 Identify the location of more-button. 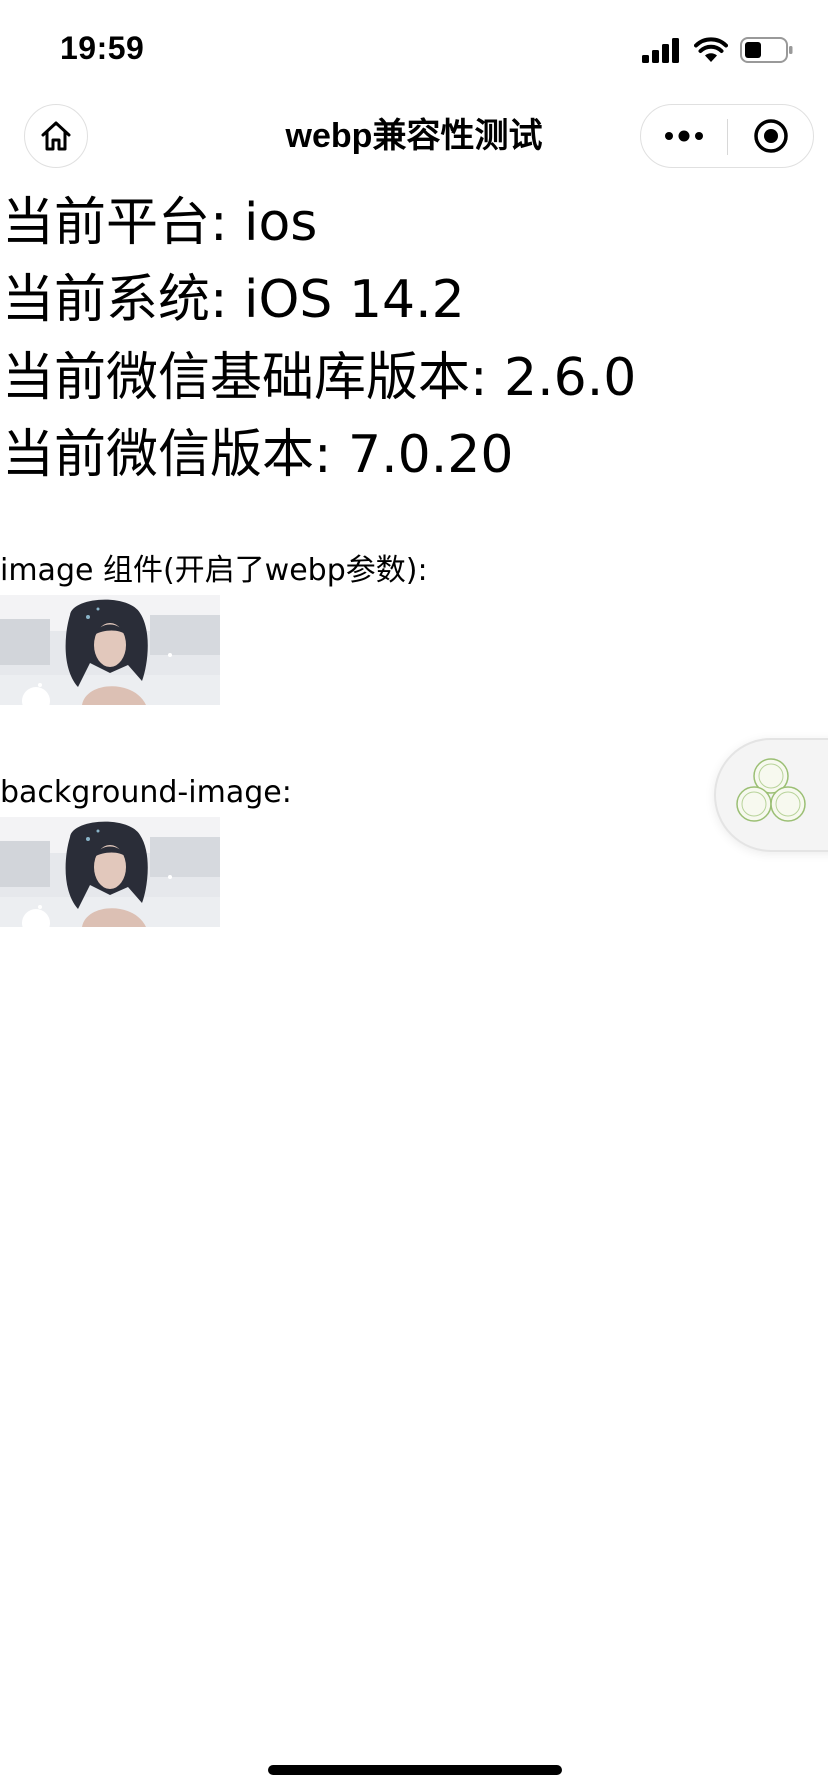
(684, 136).